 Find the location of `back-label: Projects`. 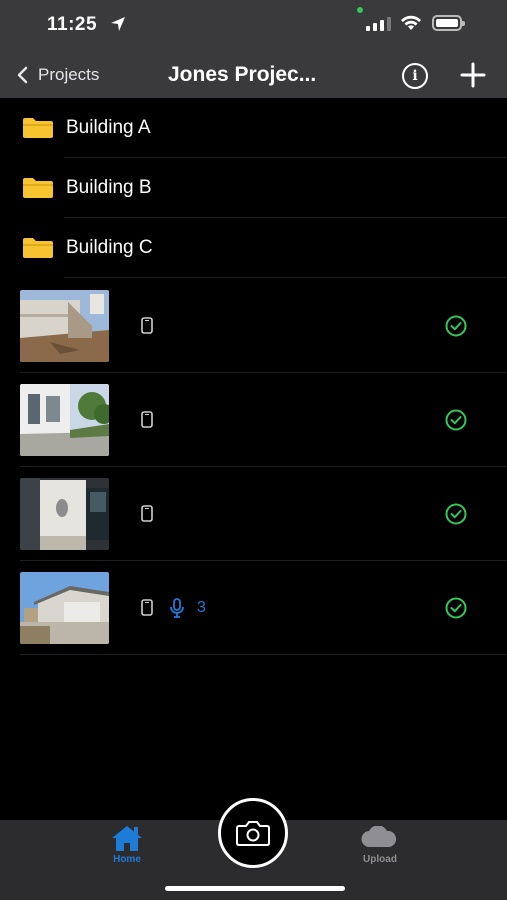

back-label: Projects is located at coordinates (69, 74).